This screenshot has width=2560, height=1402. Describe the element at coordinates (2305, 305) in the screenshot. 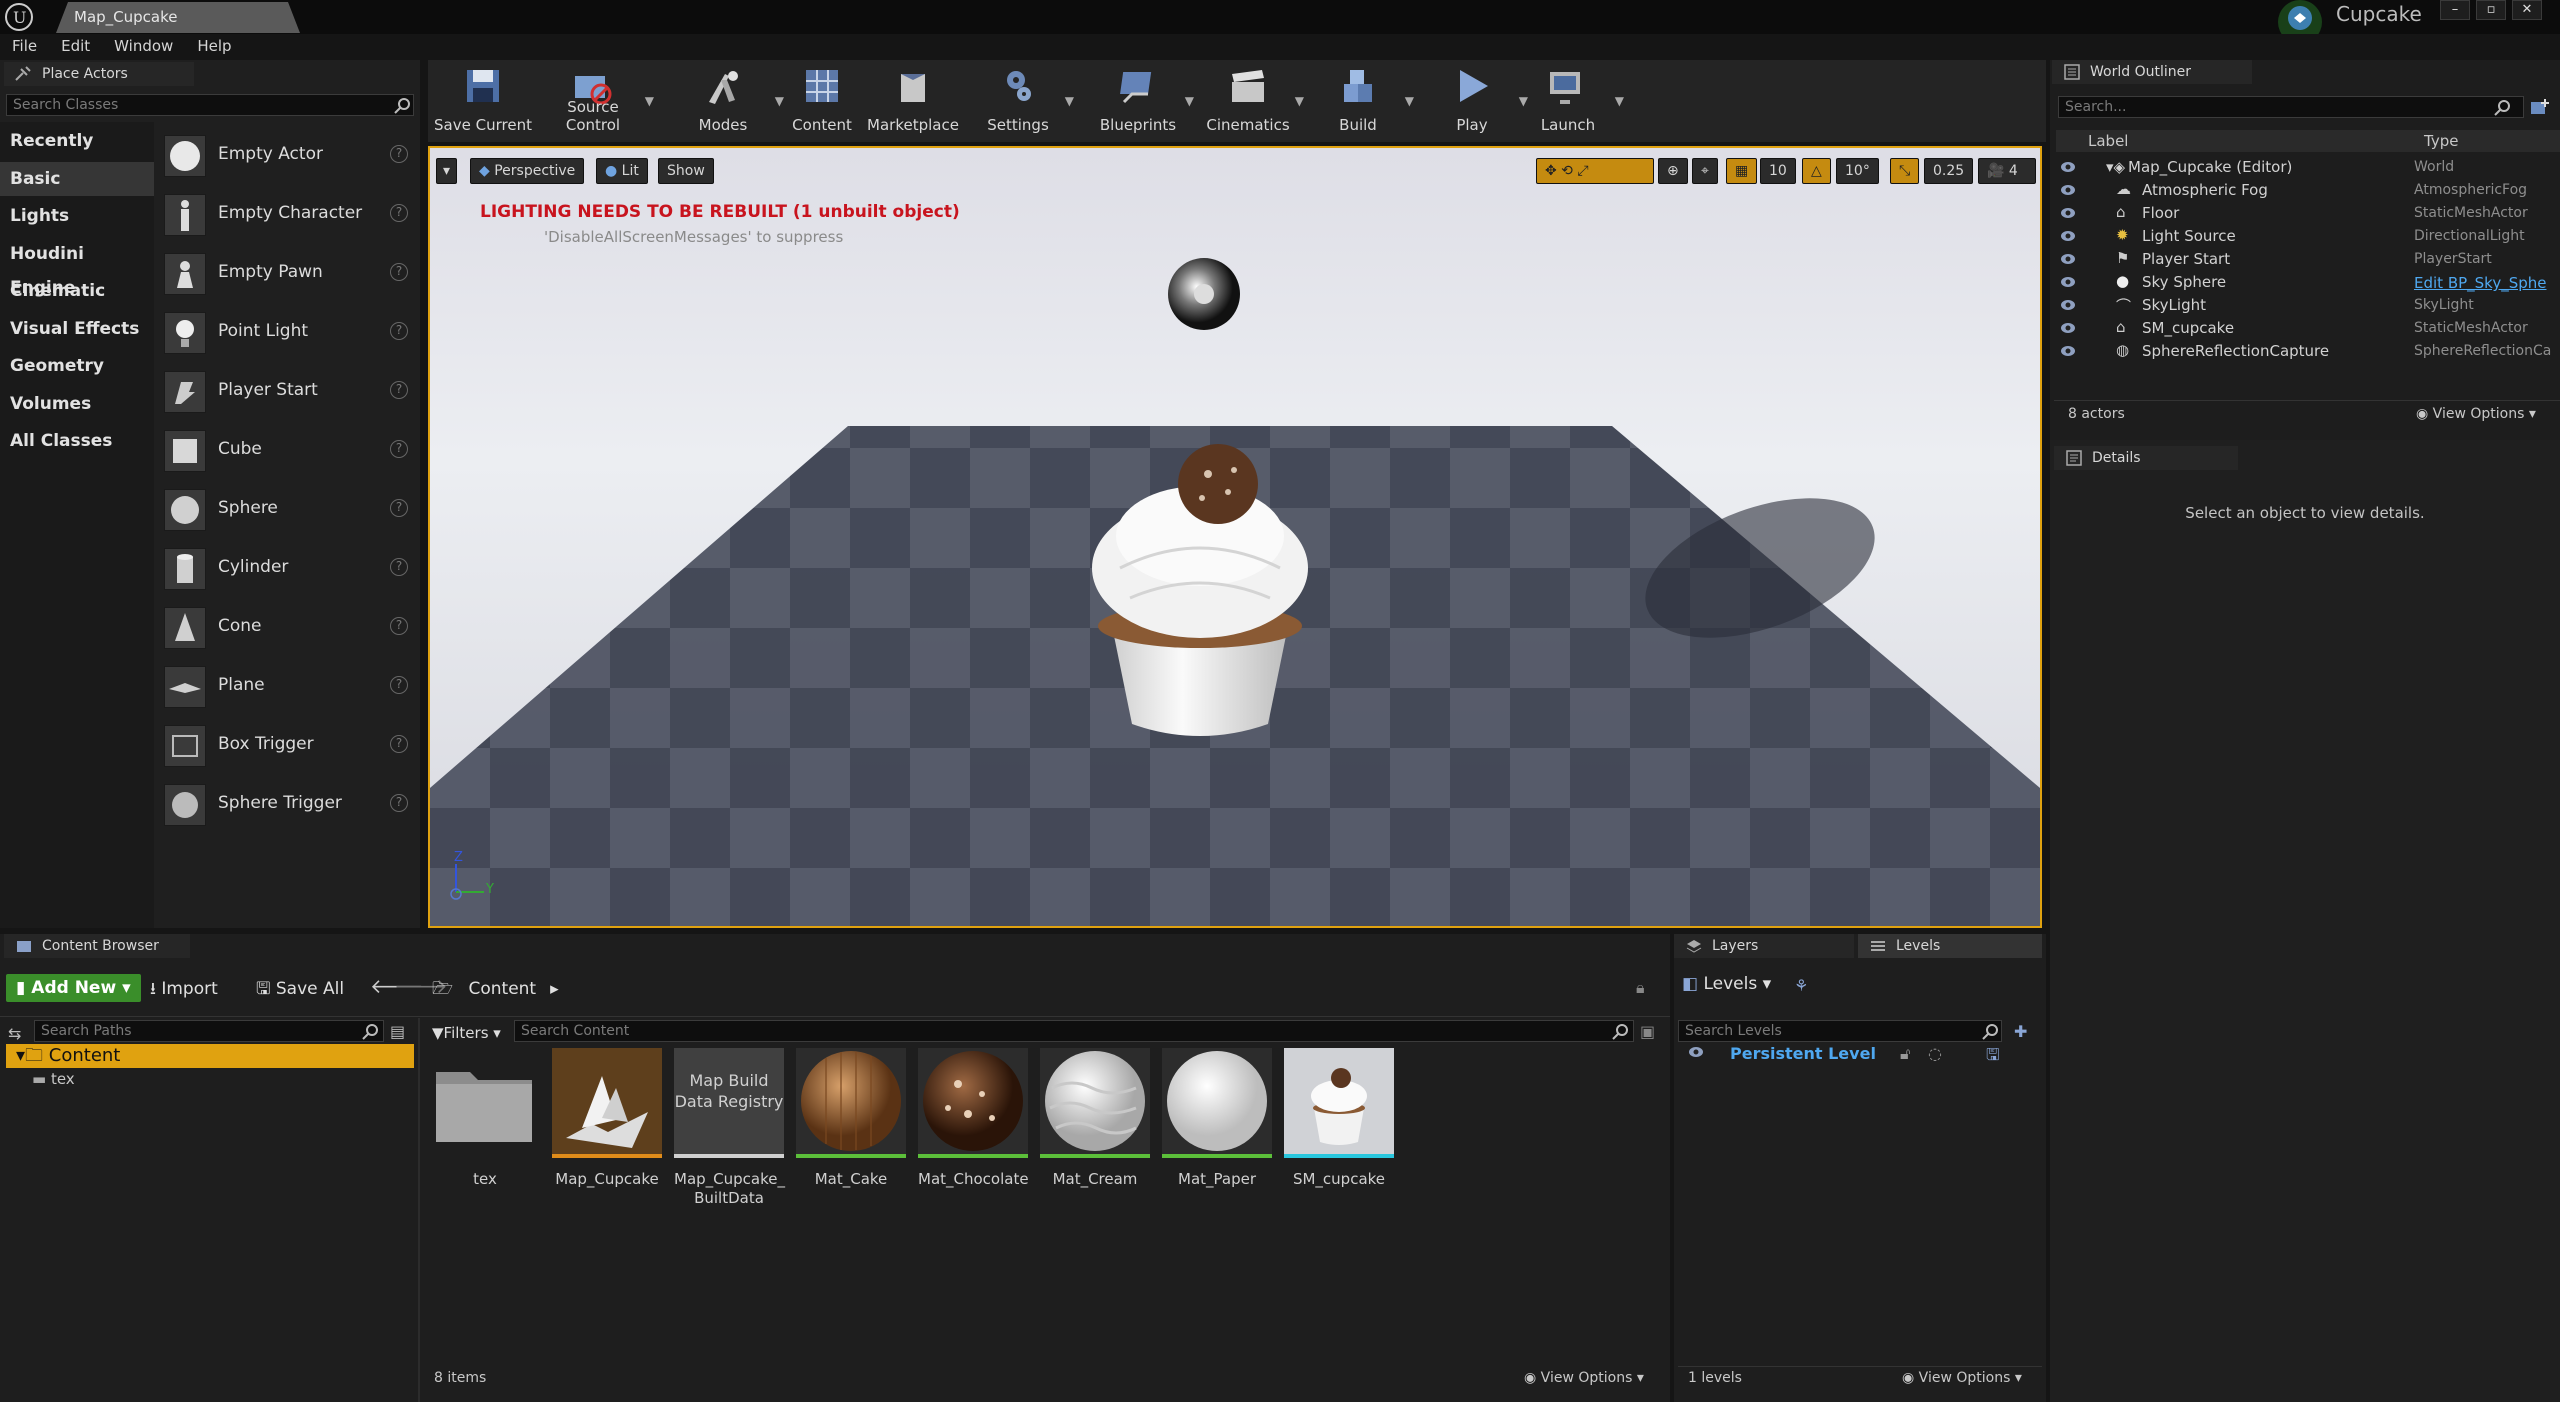

I see `outliner-row-skylight: ⌒ SkyLight SkyLight` at that location.